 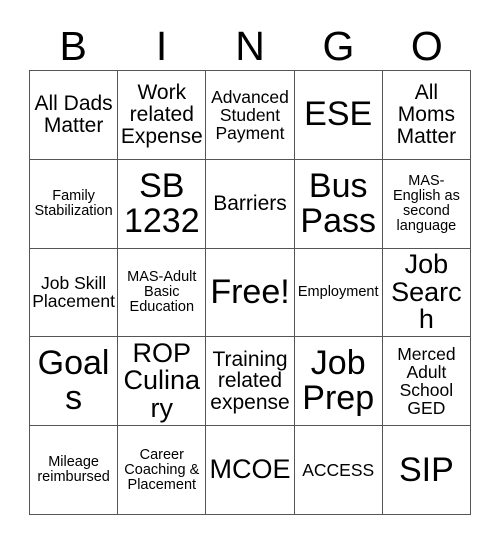 What do you see at coordinates (426, 45) in the screenshot?
I see `bingo-header-letter-o: O` at bounding box center [426, 45].